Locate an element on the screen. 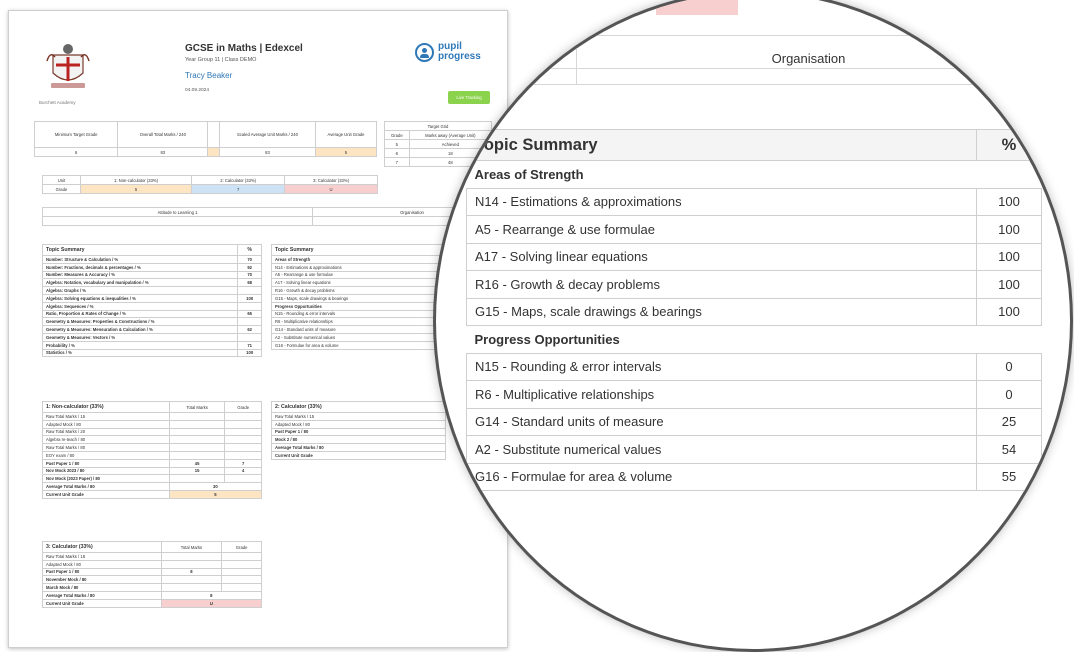 The image size is (1074, 652). summary-value: 5 is located at coordinates (346, 152).